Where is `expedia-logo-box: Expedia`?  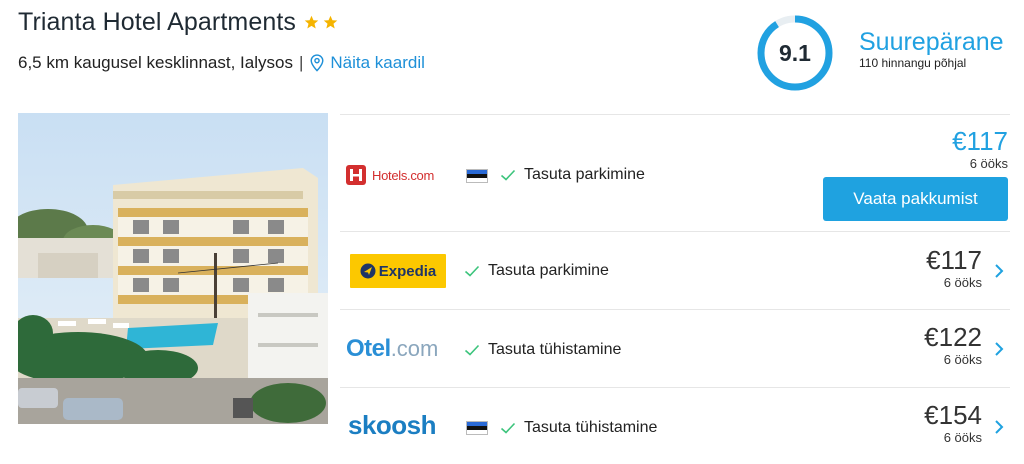
expedia-logo-box: Expedia is located at coordinates (398, 271).